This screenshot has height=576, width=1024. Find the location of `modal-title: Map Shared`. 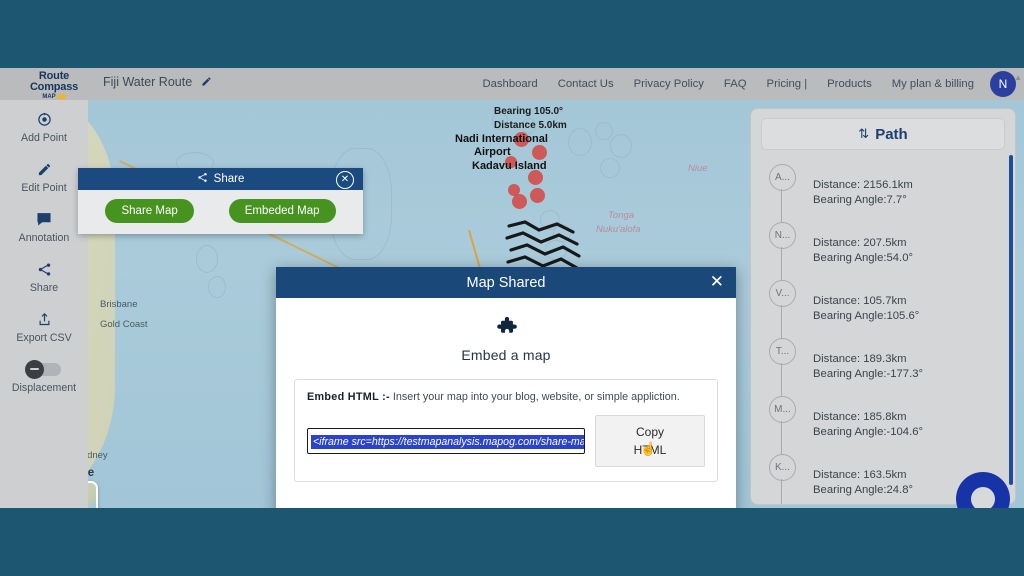

modal-title: Map Shared is located at coordinates (506, 282).